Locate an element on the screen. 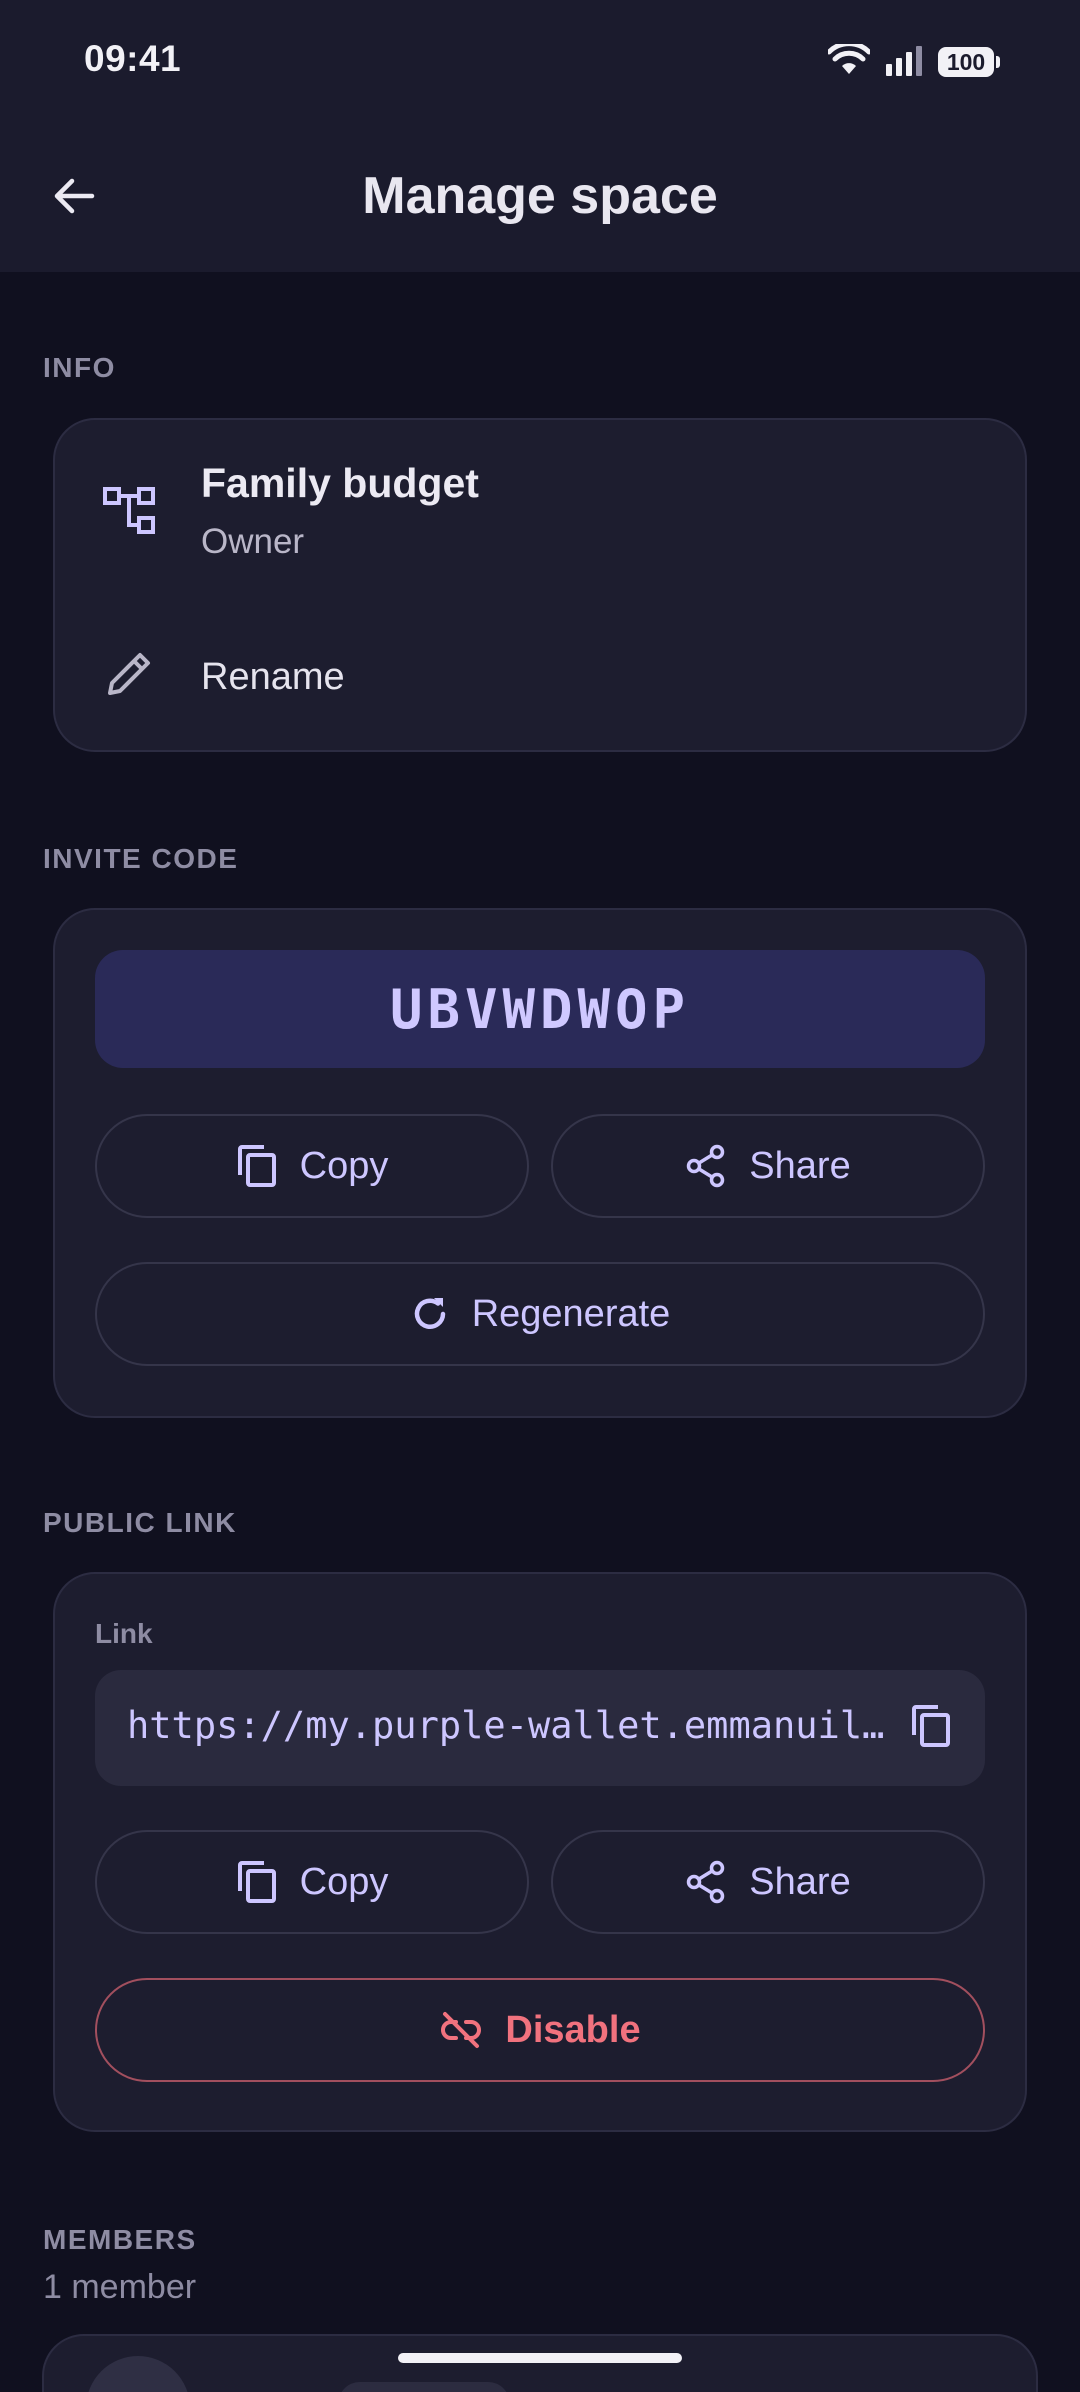  link-field-label: Link is located at coordinates (124, 1633).